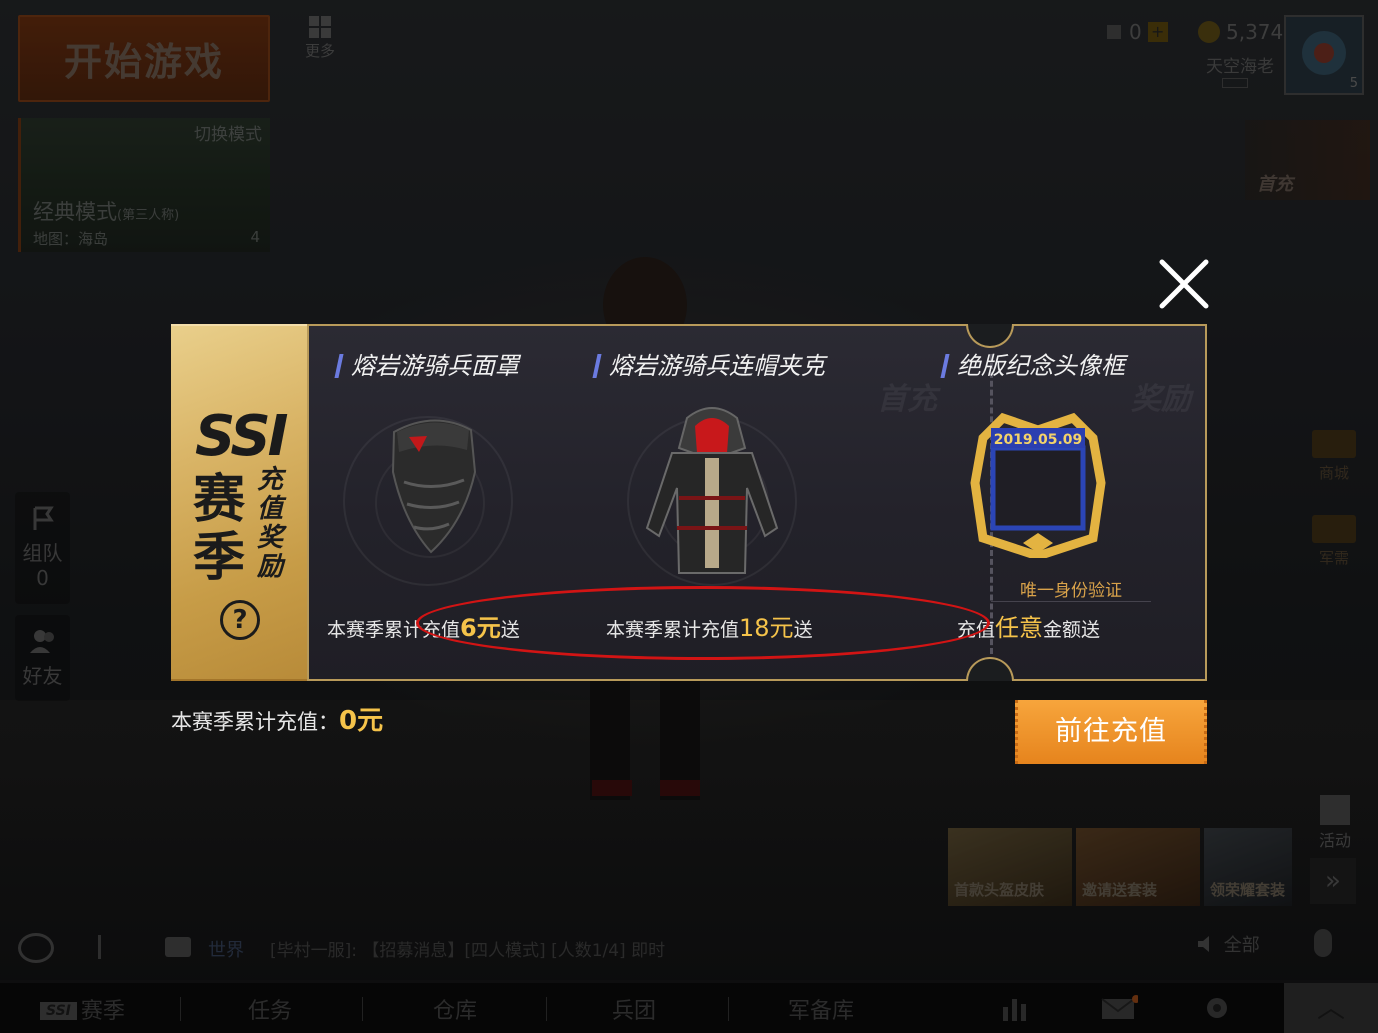 This screenshot has height=1033, width=1378. I want to click on watermark-first-charge: 首充, so click(907, 399).